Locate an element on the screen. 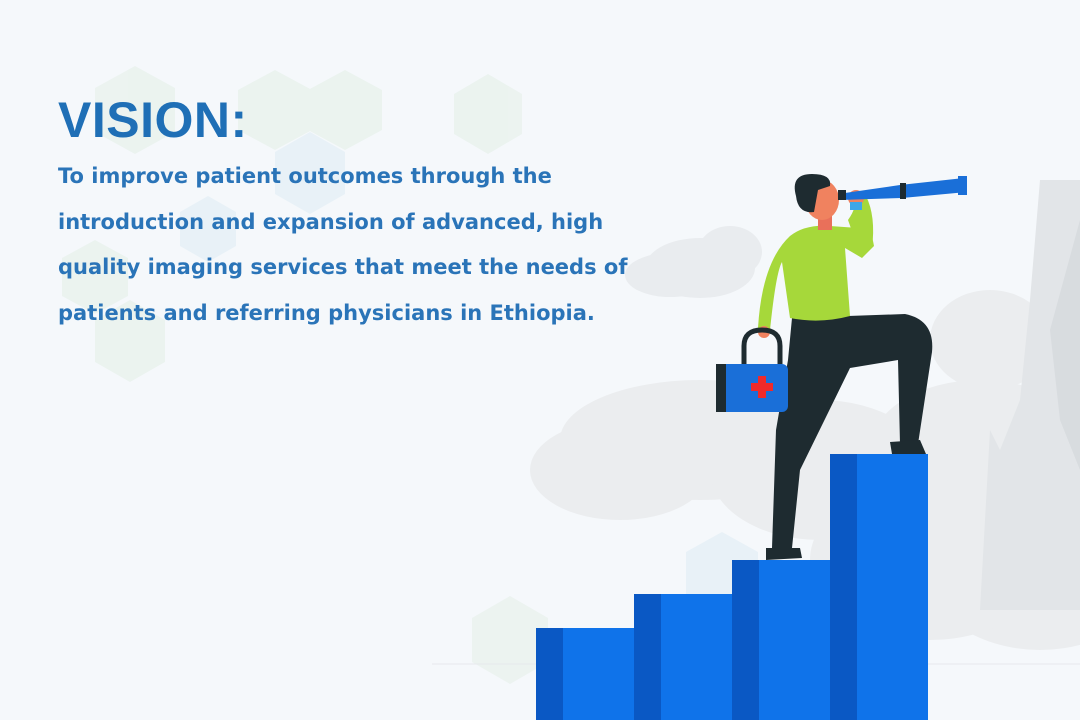 The height and width of the screenshot is (720, 1080). medical-bag-icon is located at coordinates (752, 369).